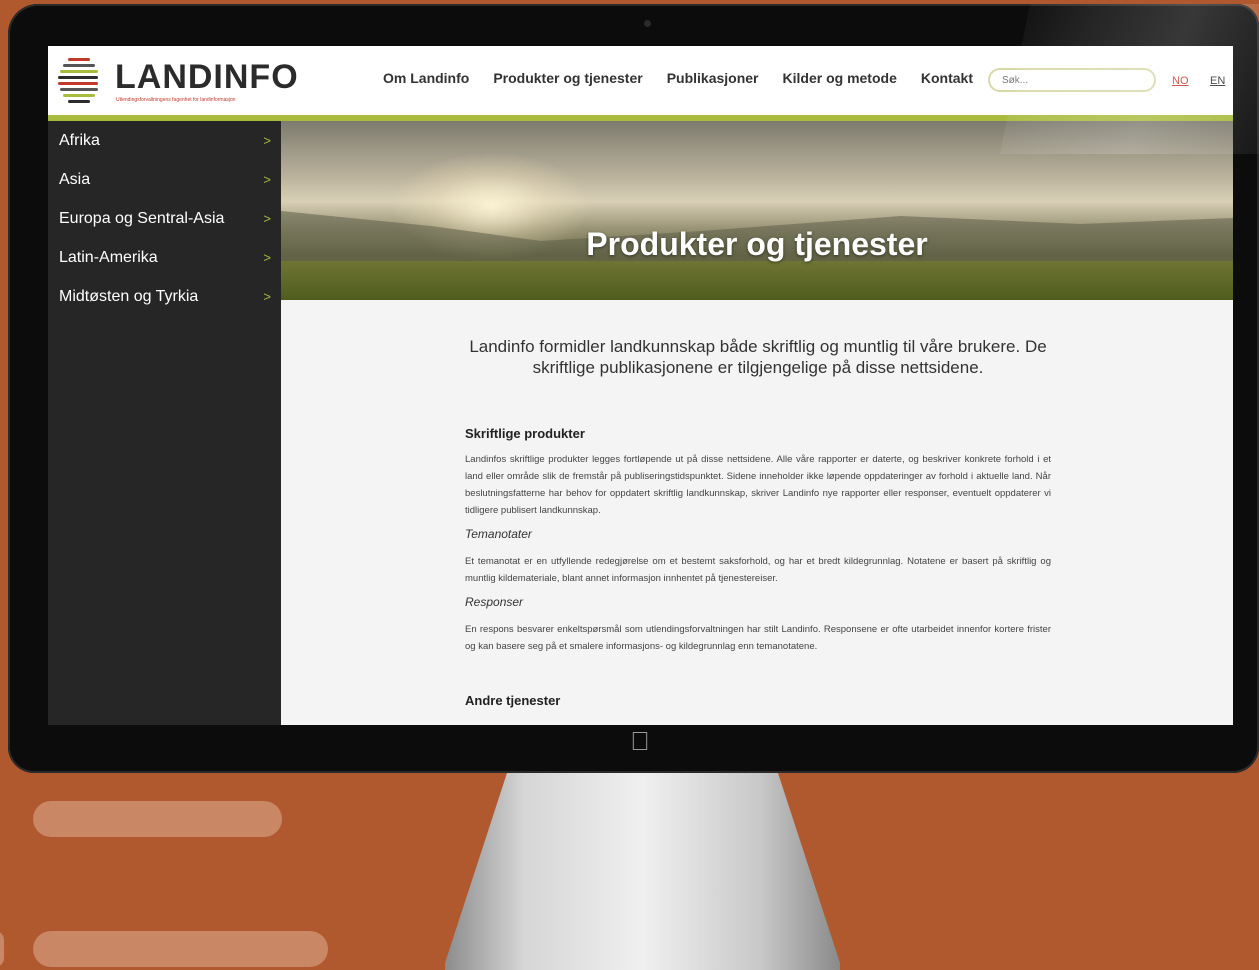  Describe the element at coordinates (1217, 81) in the screenshot. I see `lang-en-link: EN` at that location.